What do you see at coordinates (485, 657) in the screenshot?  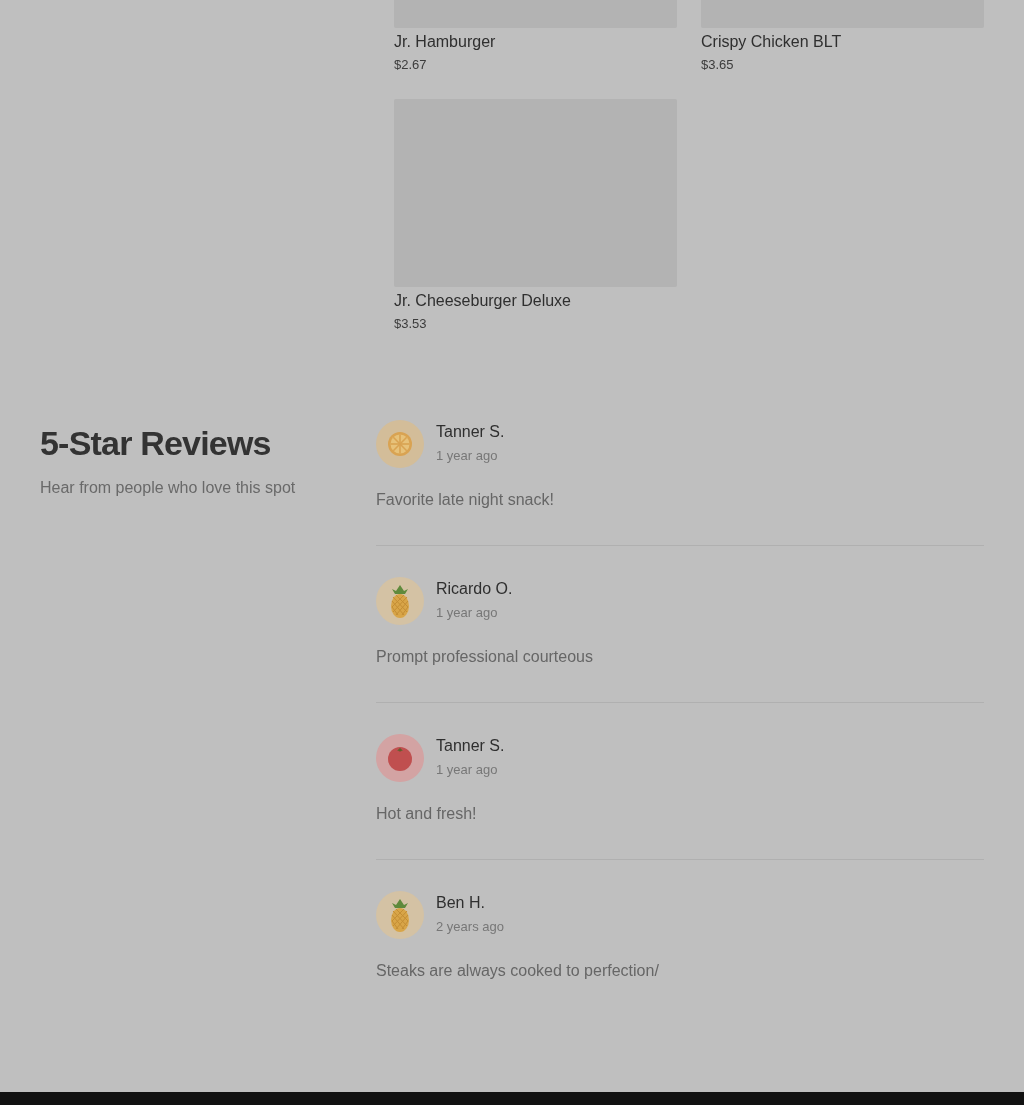 I see `review-text: Prompt professional courteous` at bounding box center [485, 657].